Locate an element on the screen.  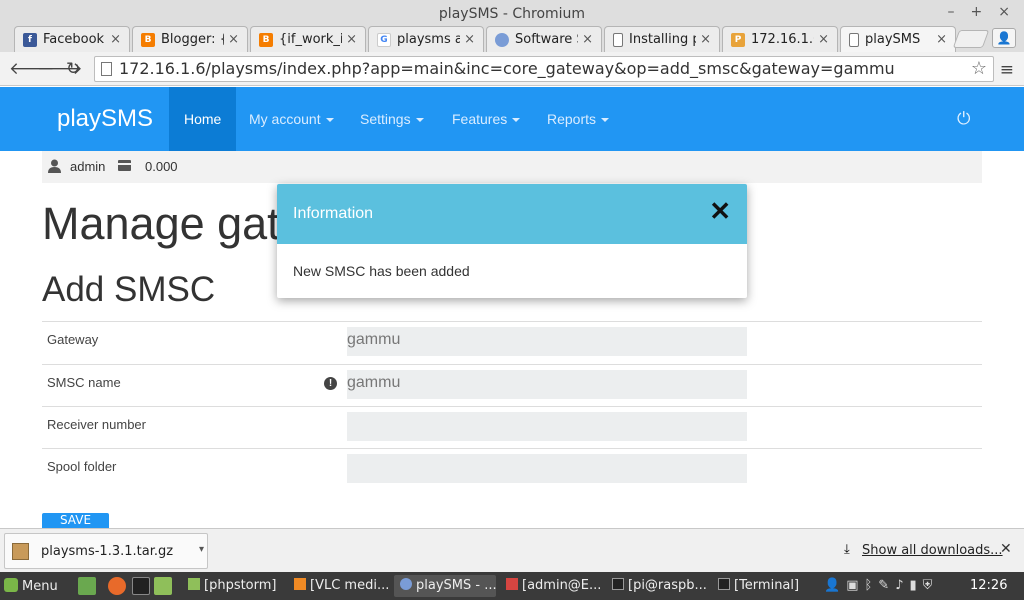
battery-icon: ▮ is located at coordinates (916, 585).